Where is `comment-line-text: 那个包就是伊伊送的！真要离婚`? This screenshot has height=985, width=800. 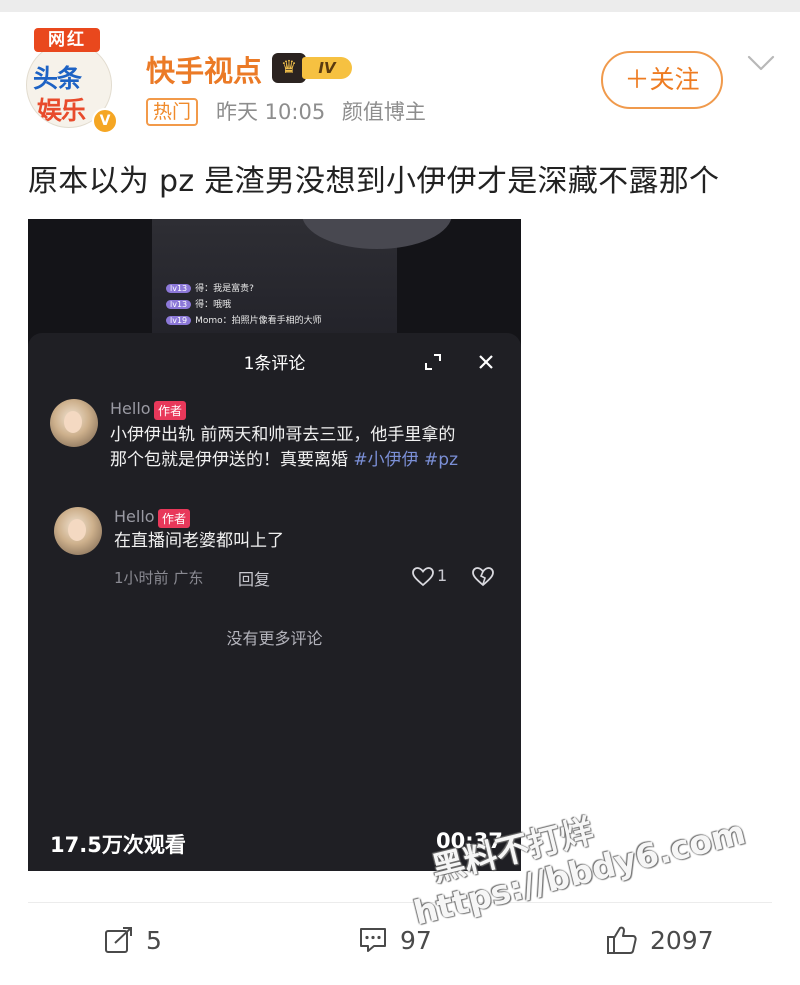
comment-line-text: 那个包就是伊伊送的！真要离婚 is located at coordinates (232, 460).